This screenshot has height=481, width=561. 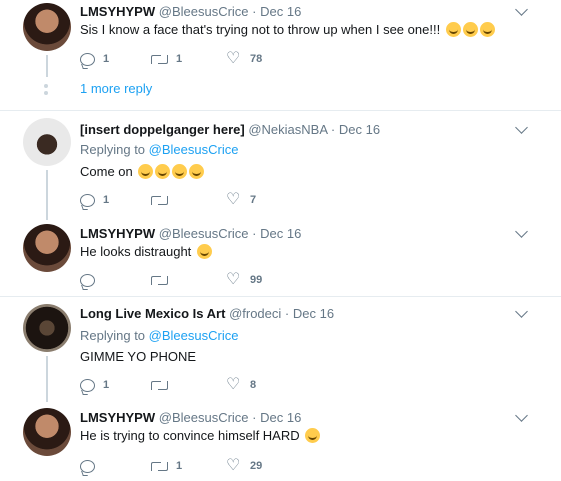 I want to click on tweet-text: He is trying to convince himself HARD, so click(x=200, y=436).